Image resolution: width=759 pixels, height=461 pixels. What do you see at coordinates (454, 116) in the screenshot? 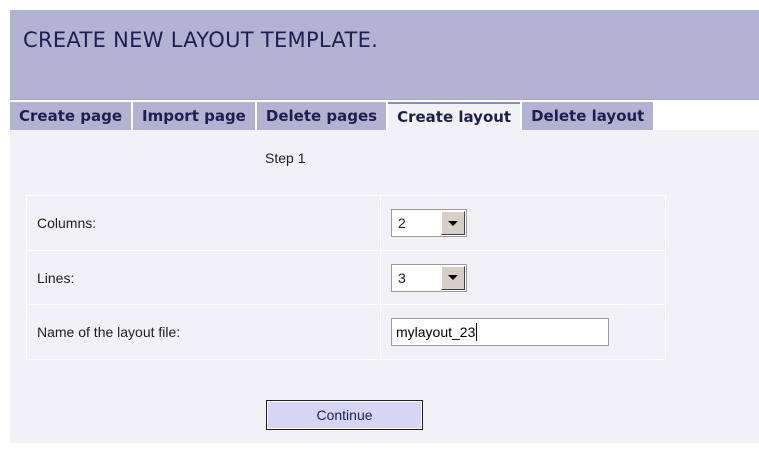
I see `tab-create-layout: Create layout` at bounding box center [454, 116].